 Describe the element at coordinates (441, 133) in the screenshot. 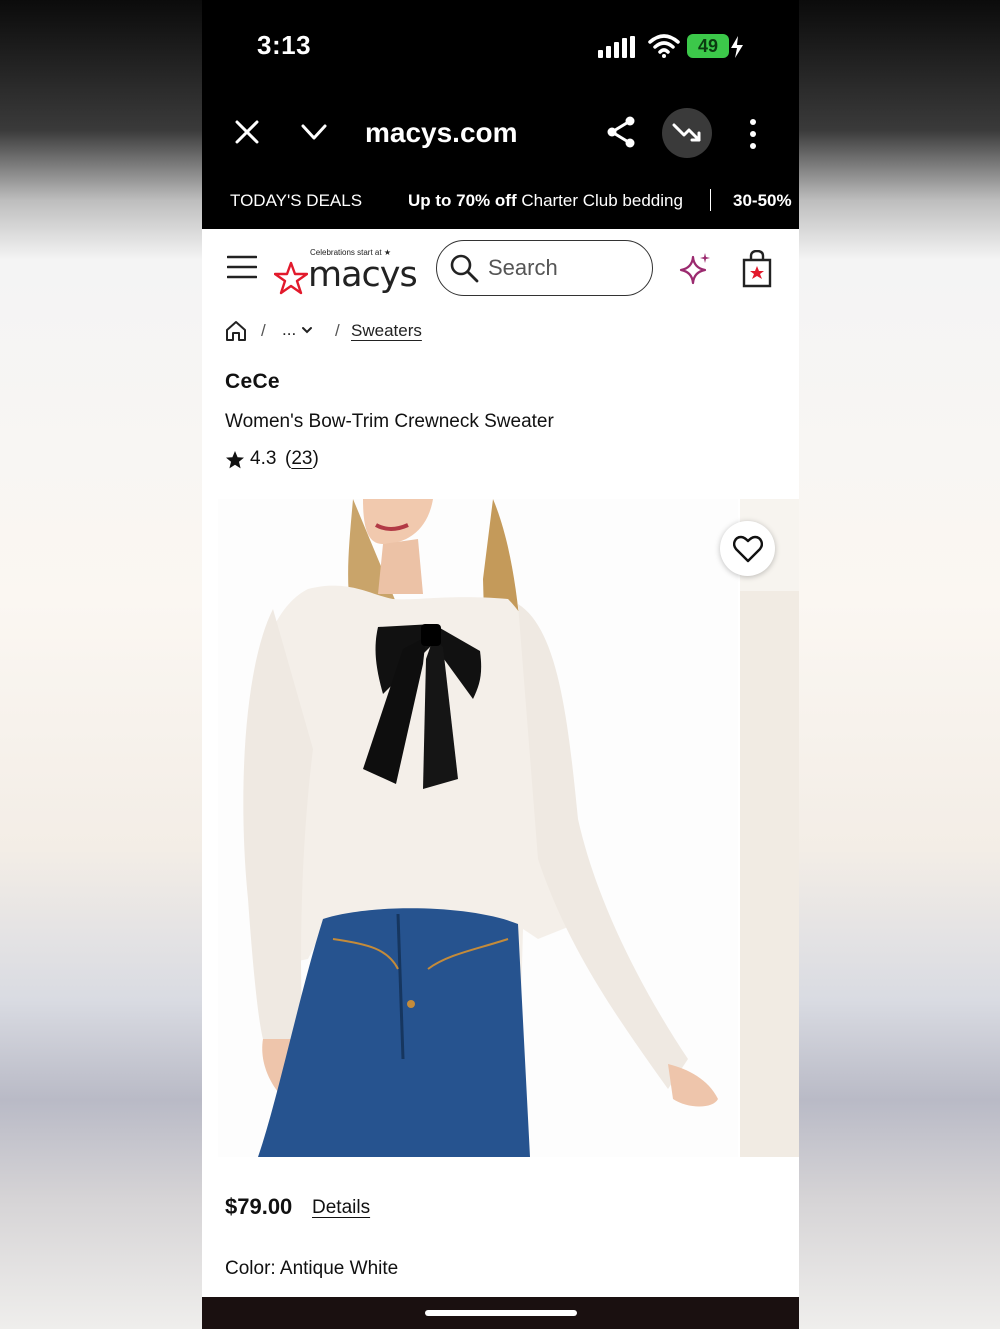

I see `url-text: macys.com` at that location.